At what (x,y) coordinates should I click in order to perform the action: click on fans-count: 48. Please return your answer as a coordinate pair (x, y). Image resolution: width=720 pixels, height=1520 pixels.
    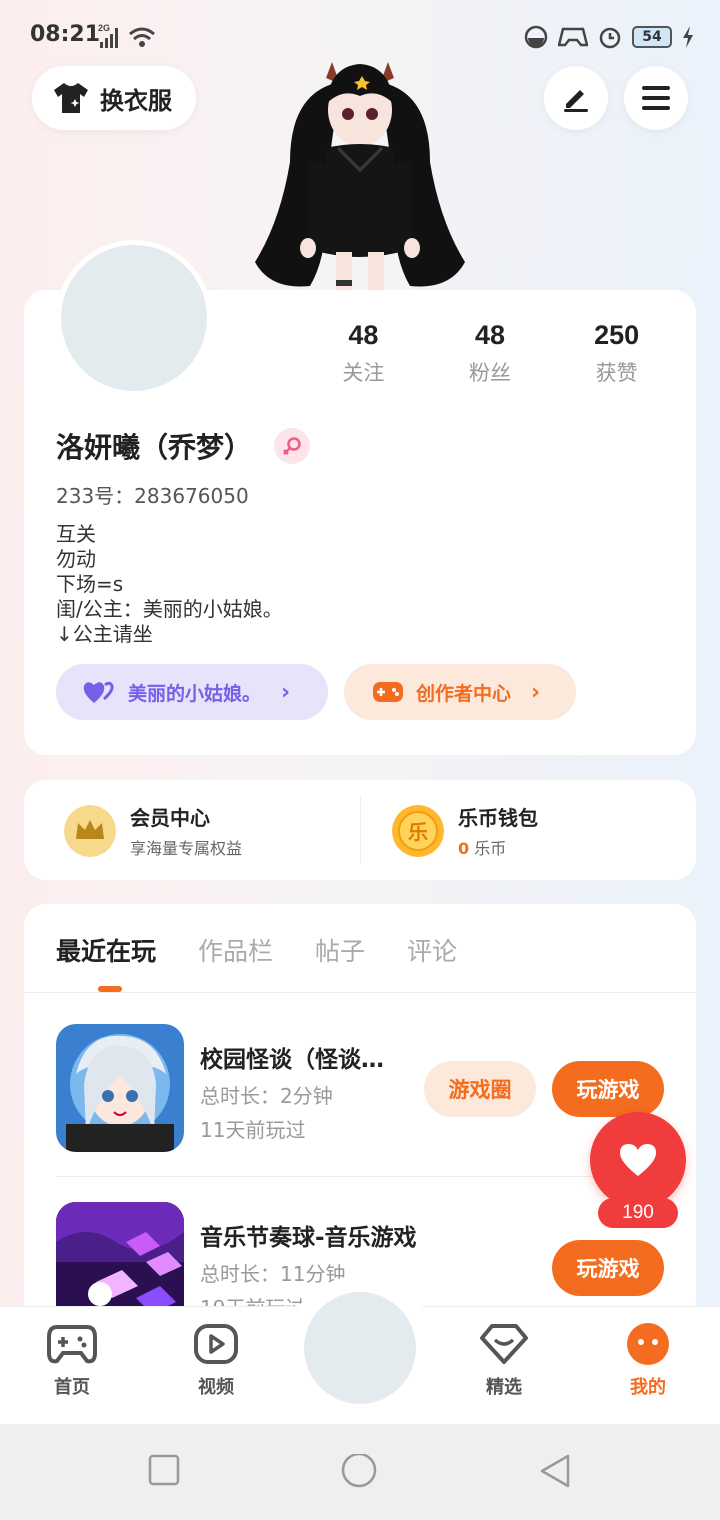
    Looking at the image, I should click on (490, 335).